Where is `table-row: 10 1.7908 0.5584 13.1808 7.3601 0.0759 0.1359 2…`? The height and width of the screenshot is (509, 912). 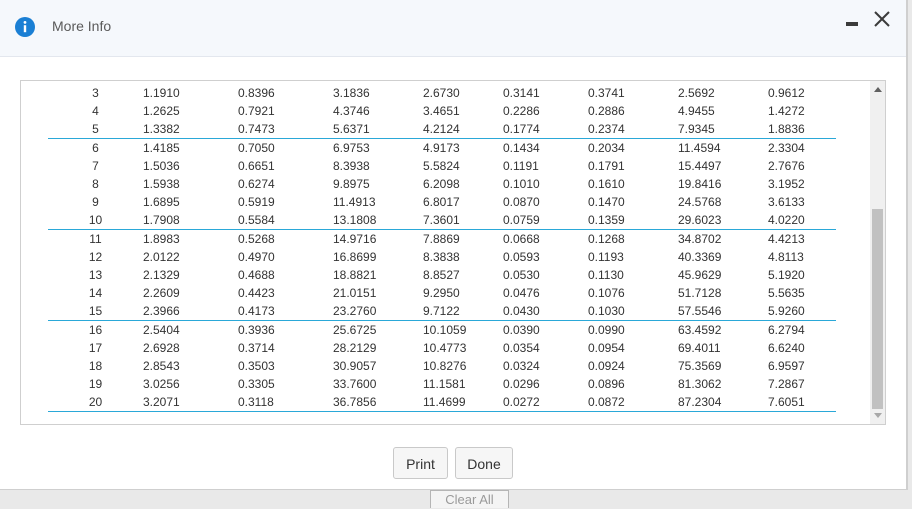
table-row: 10 1.7908 0.5584 13.1808 7.3601 0.0759 0.1359 2… is located at coordinates (442, 220).